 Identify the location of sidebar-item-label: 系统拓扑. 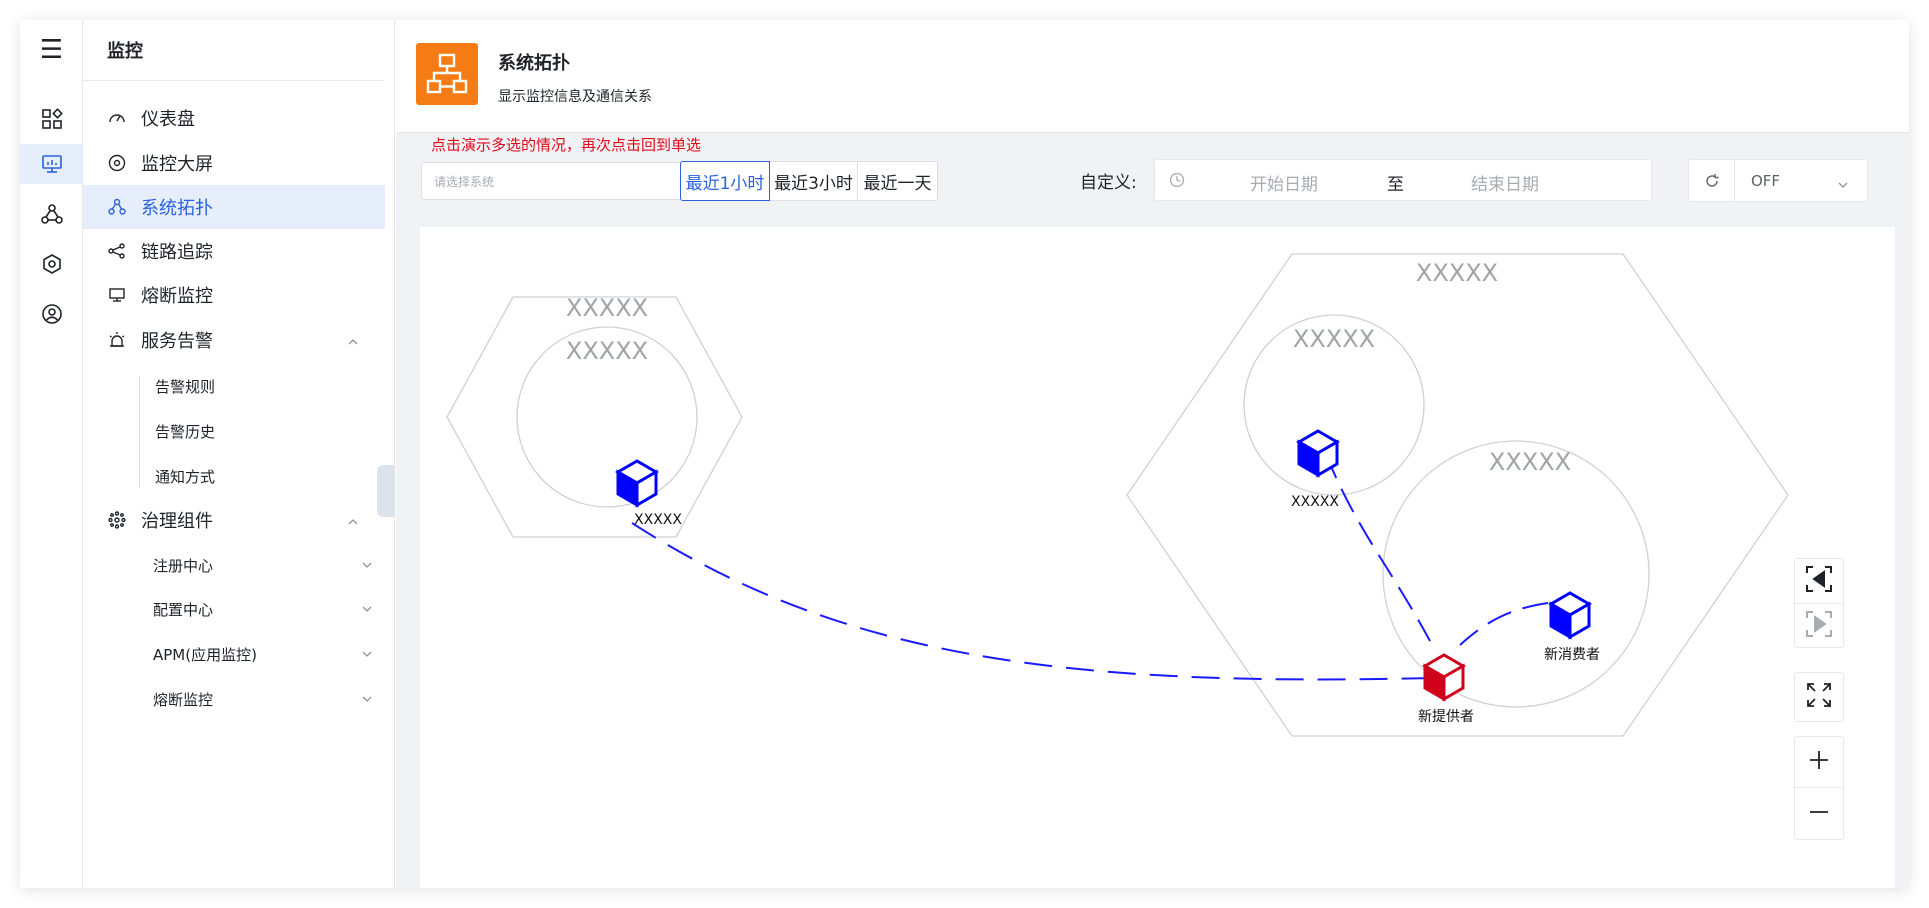
(177, 208).